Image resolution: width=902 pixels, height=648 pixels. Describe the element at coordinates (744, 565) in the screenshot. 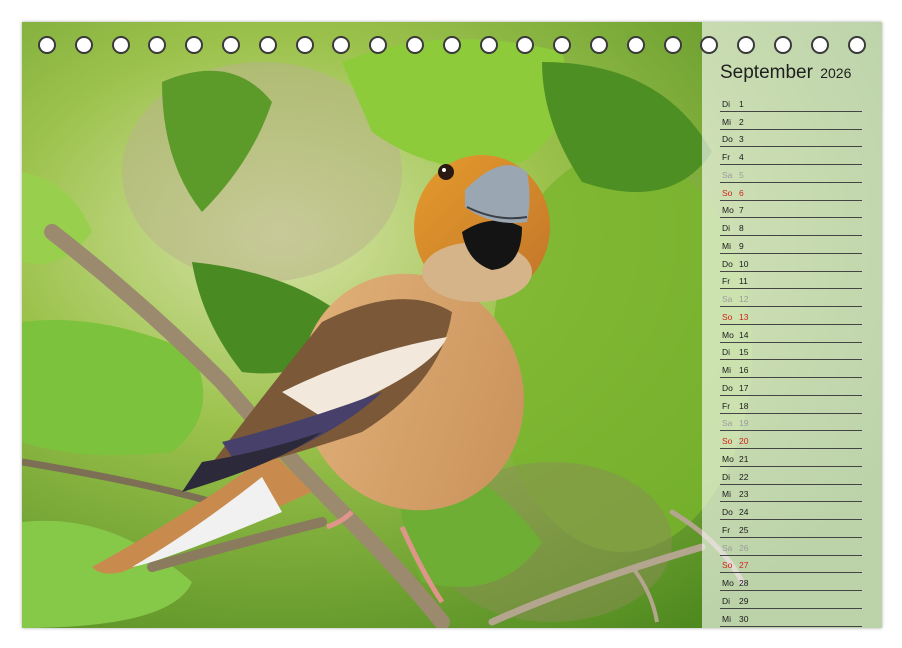

I see `day-number: 27` at that location.